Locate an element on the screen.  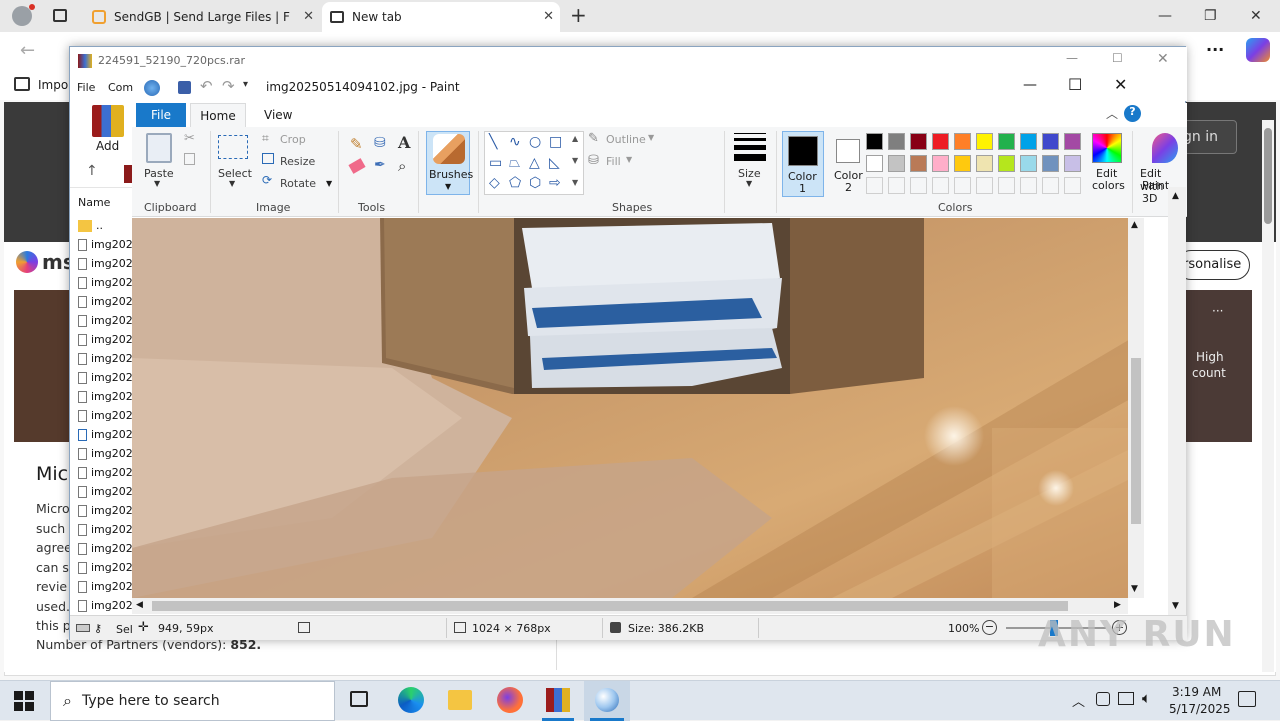
size-dropdown-icon: ▼ is located at coordinates (749, 183).